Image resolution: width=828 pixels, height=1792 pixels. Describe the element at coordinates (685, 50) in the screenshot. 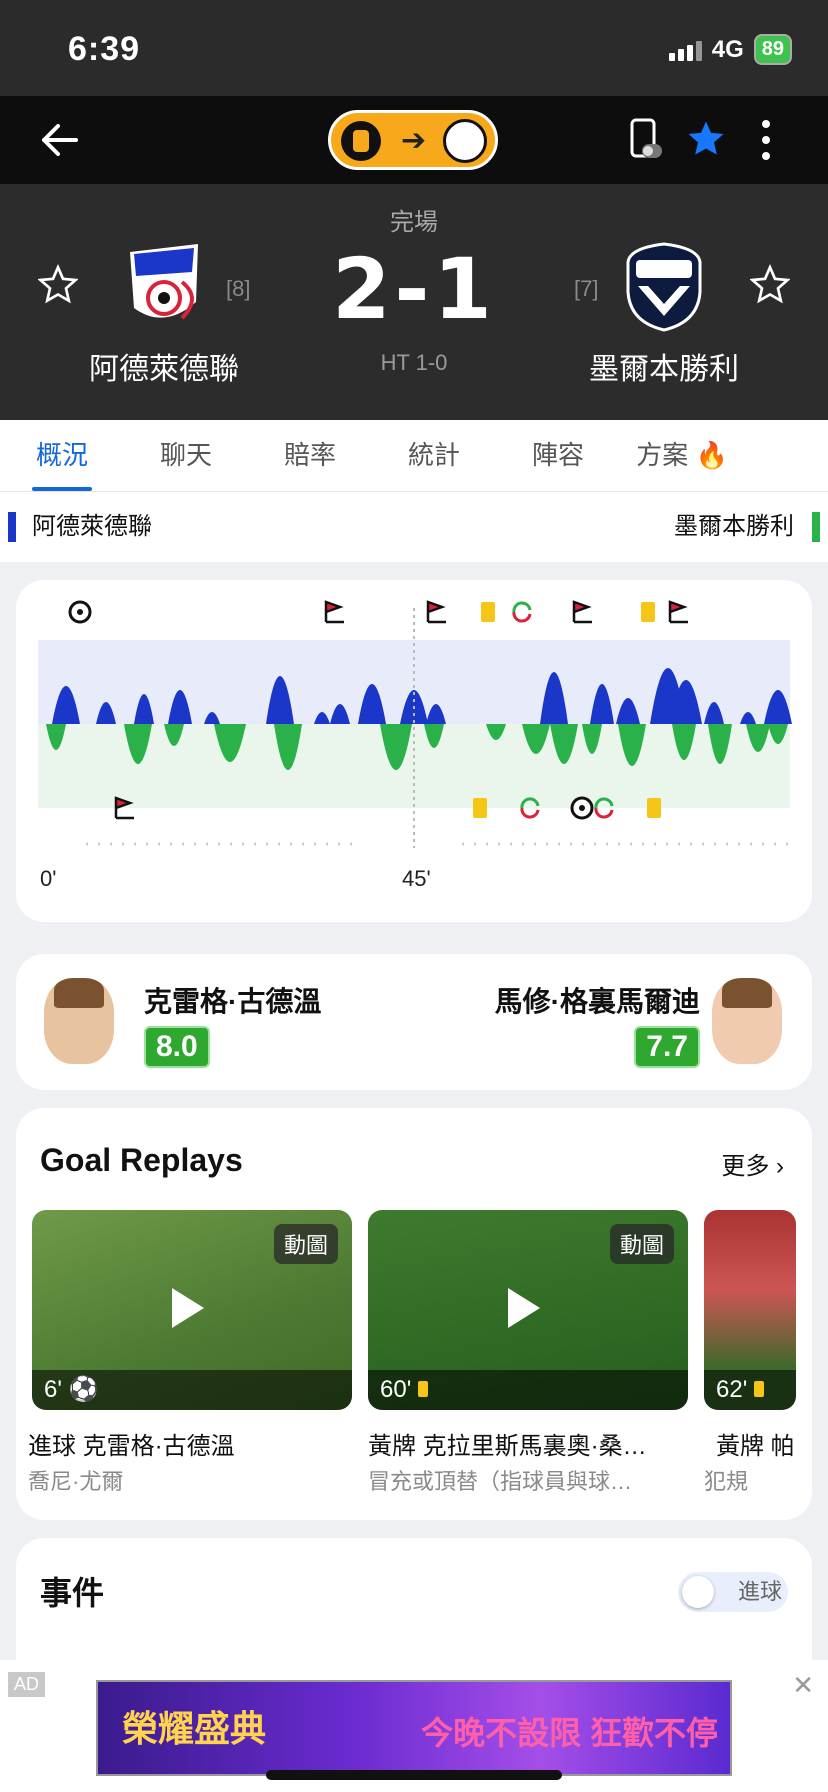

I see `signal-icon` at that location.